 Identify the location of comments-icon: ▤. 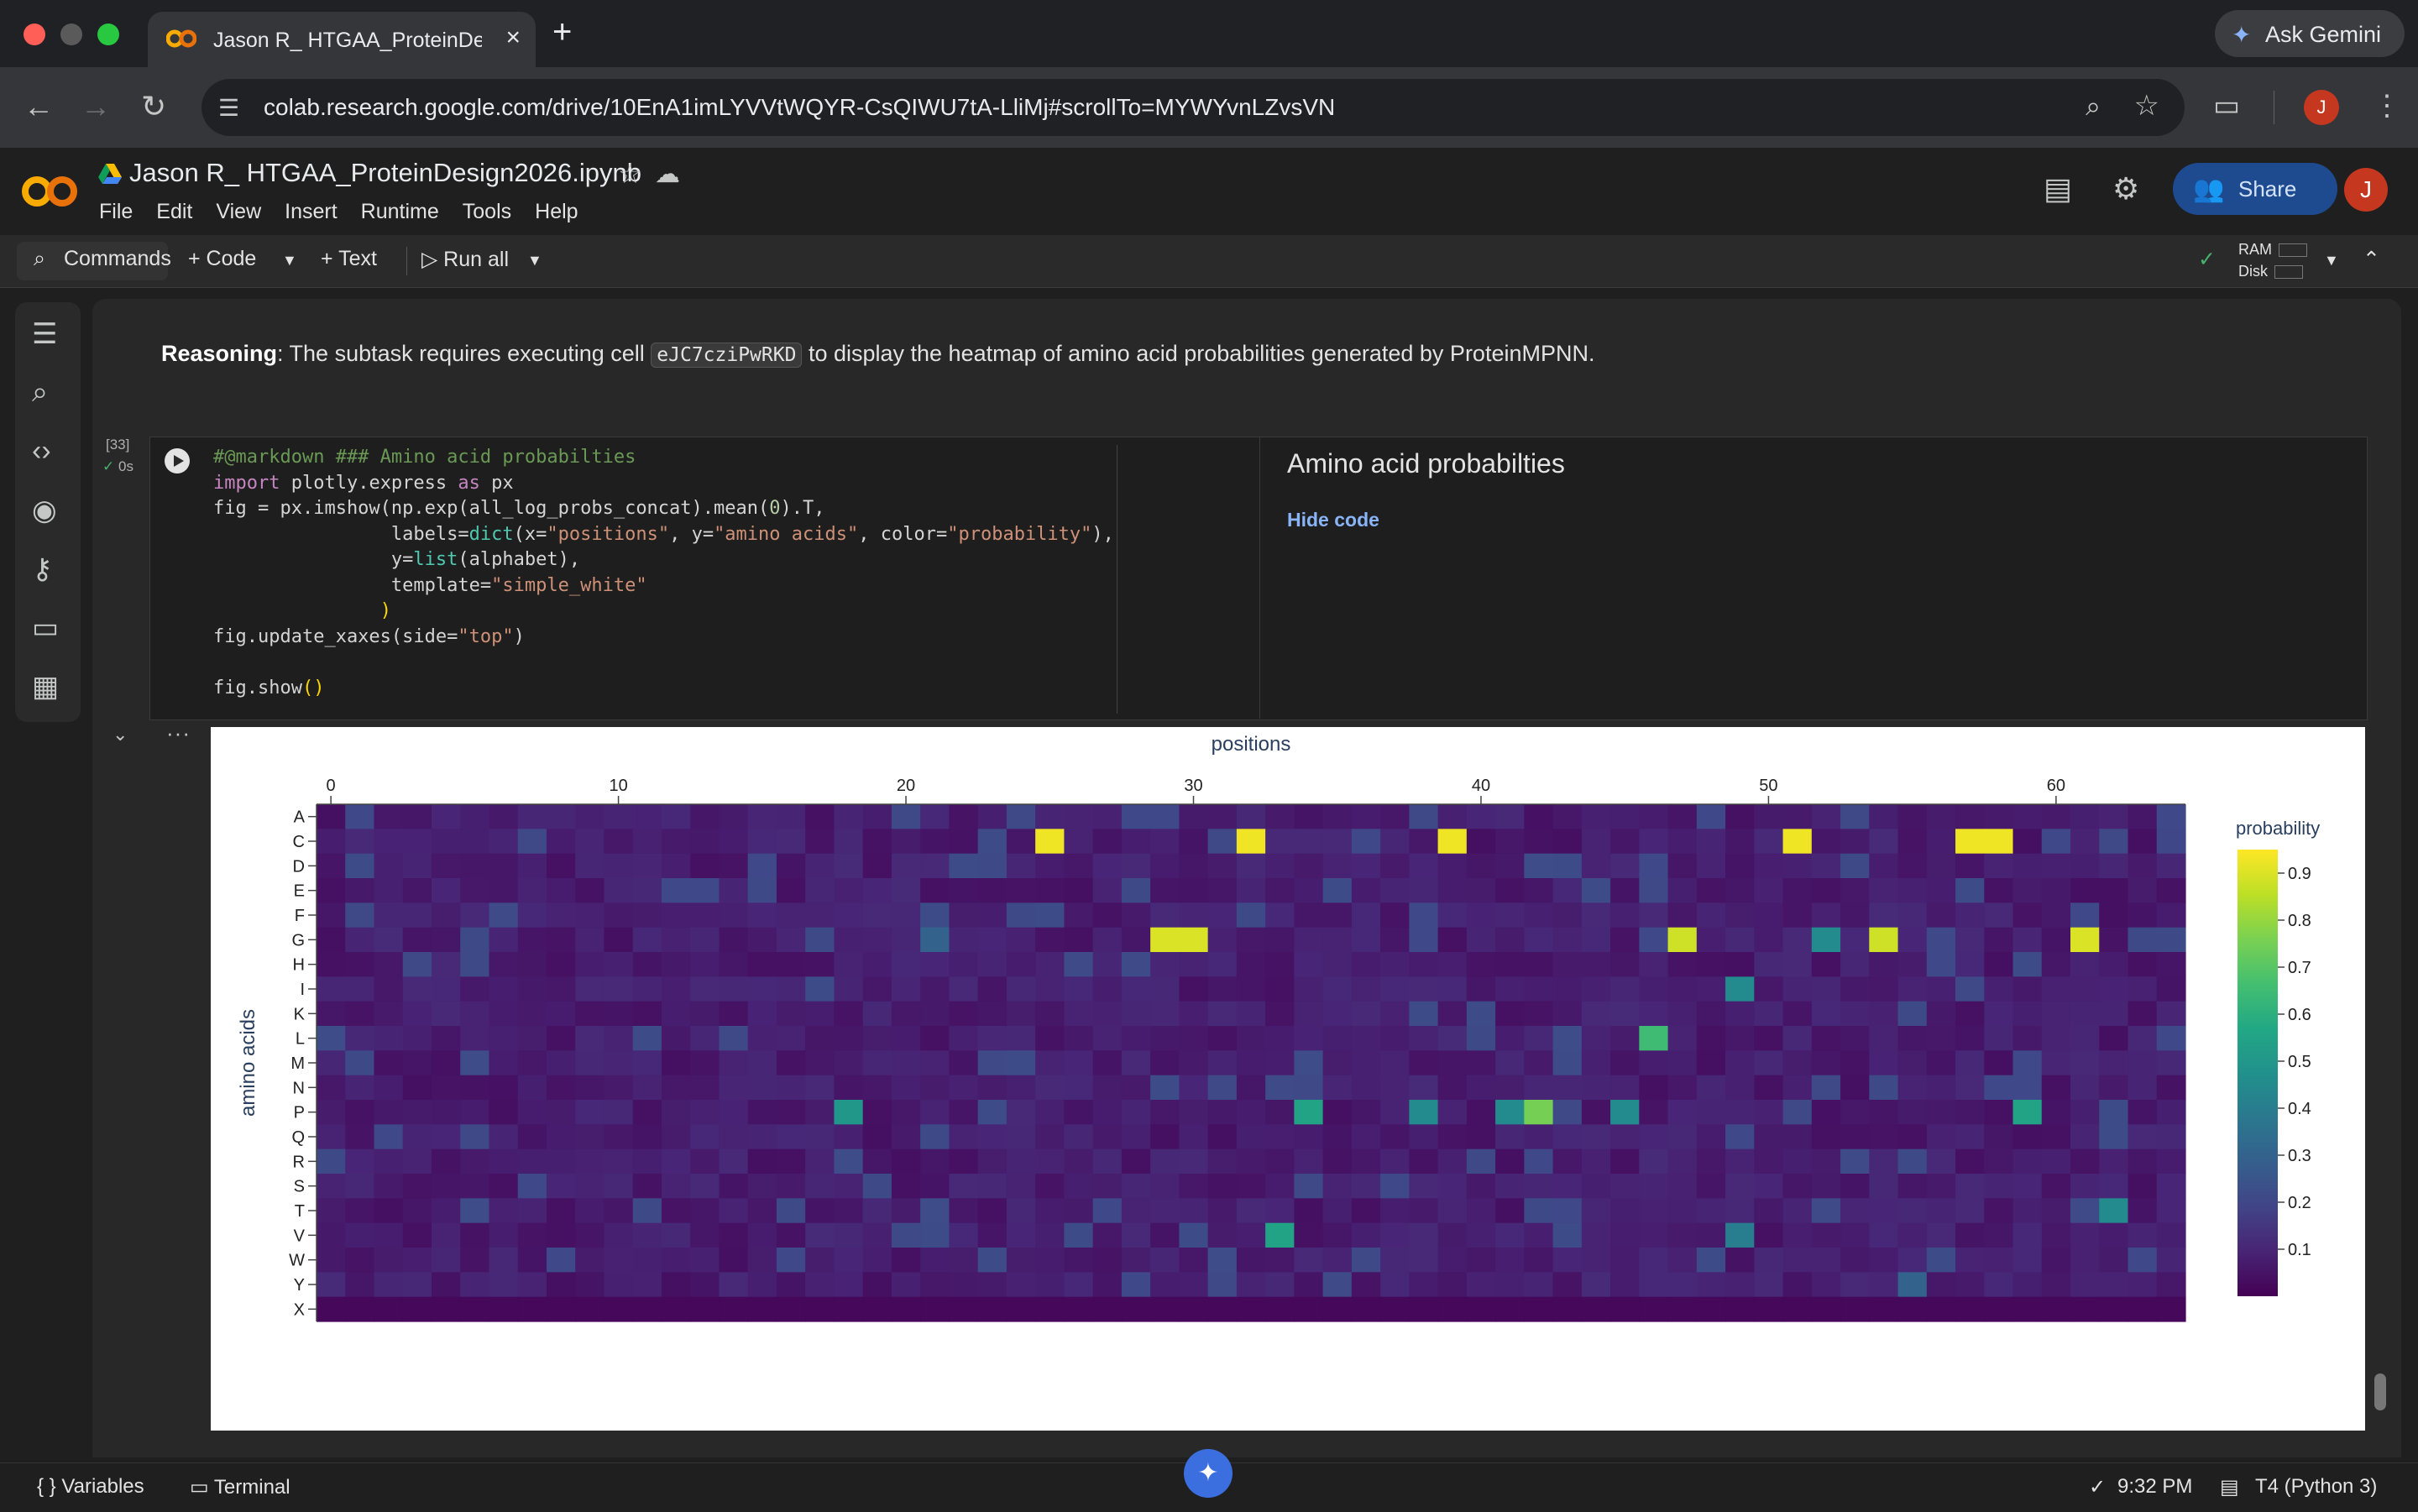
(2058, 189).